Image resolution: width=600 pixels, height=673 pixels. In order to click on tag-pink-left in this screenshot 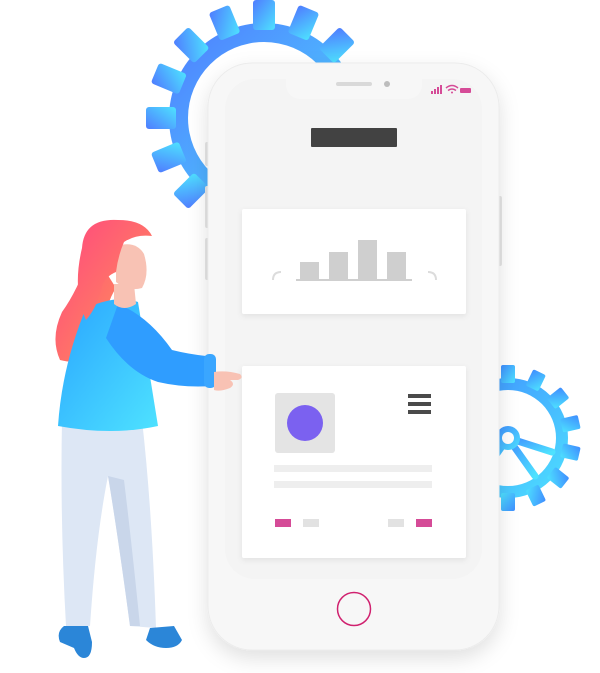, I will do `click(283, 523)`.